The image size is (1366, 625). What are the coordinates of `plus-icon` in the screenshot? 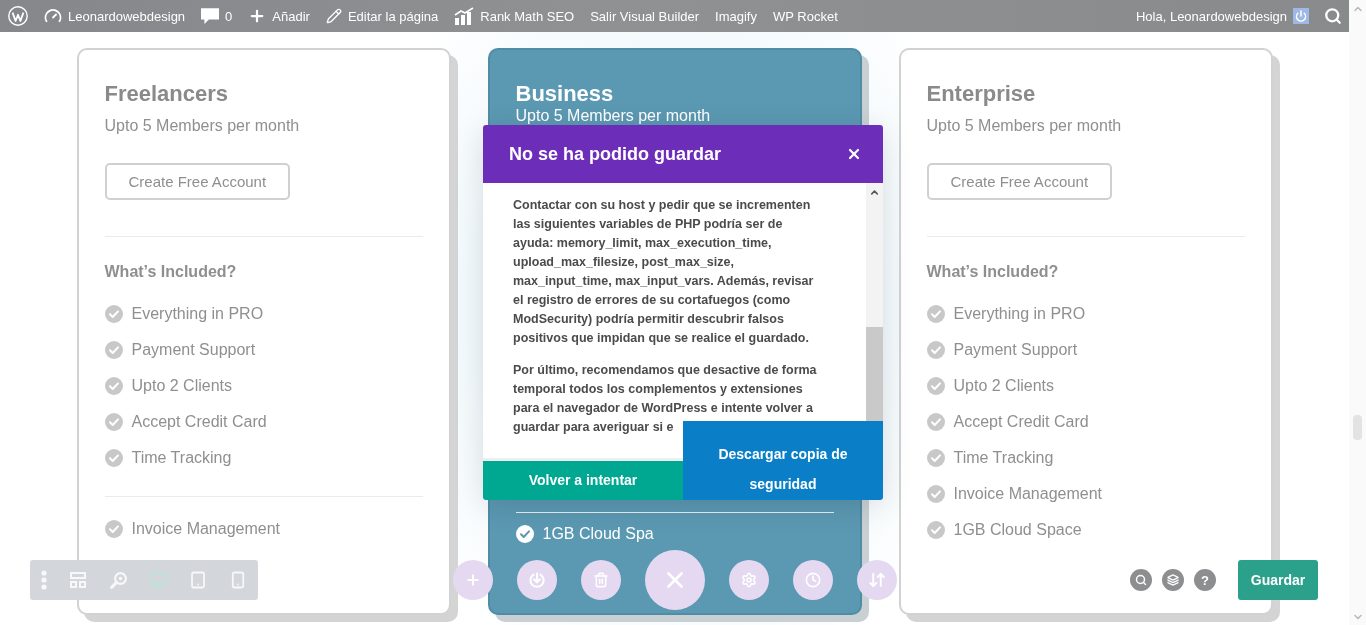 It's located at (473, 580).